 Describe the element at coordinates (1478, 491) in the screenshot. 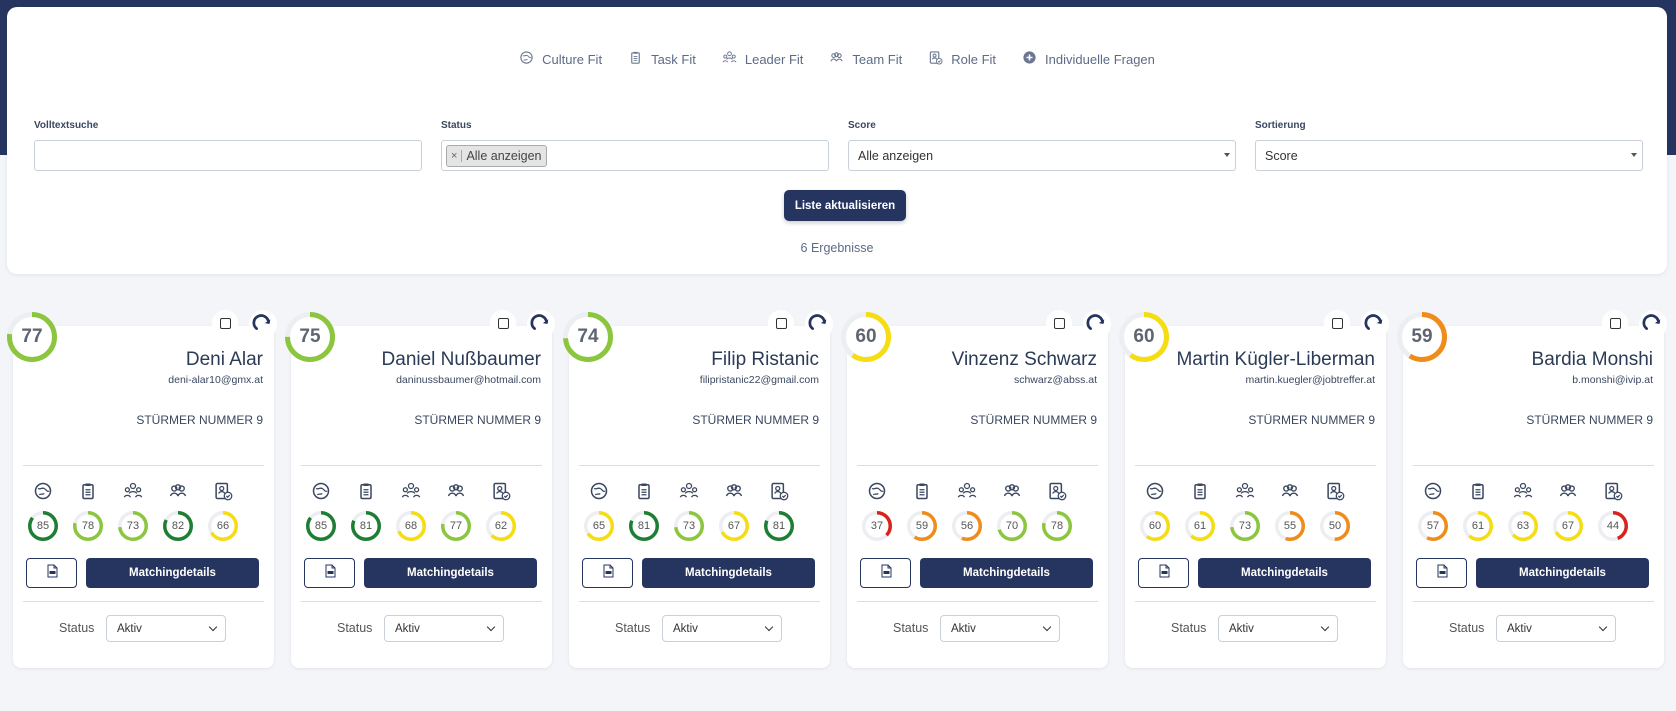

I see `task-fit-icon` at that location.